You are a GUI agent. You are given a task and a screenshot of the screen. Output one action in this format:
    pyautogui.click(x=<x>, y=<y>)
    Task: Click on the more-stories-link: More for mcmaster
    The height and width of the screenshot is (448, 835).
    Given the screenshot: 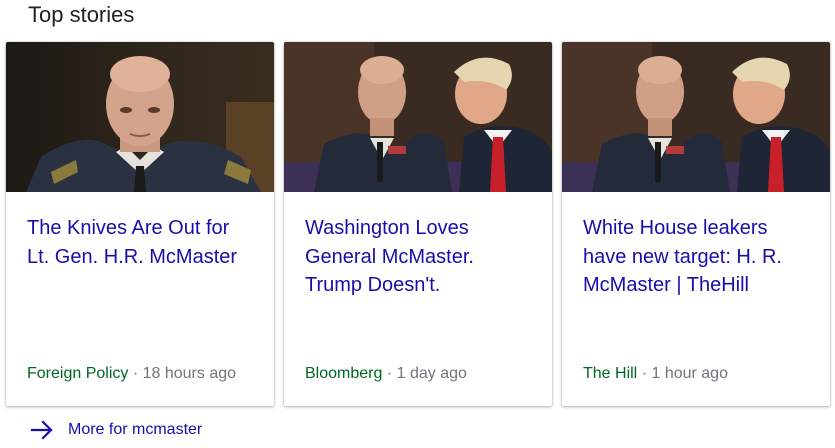 What is the action you would take?
    pyautogui.click(x=116, y=430)
    